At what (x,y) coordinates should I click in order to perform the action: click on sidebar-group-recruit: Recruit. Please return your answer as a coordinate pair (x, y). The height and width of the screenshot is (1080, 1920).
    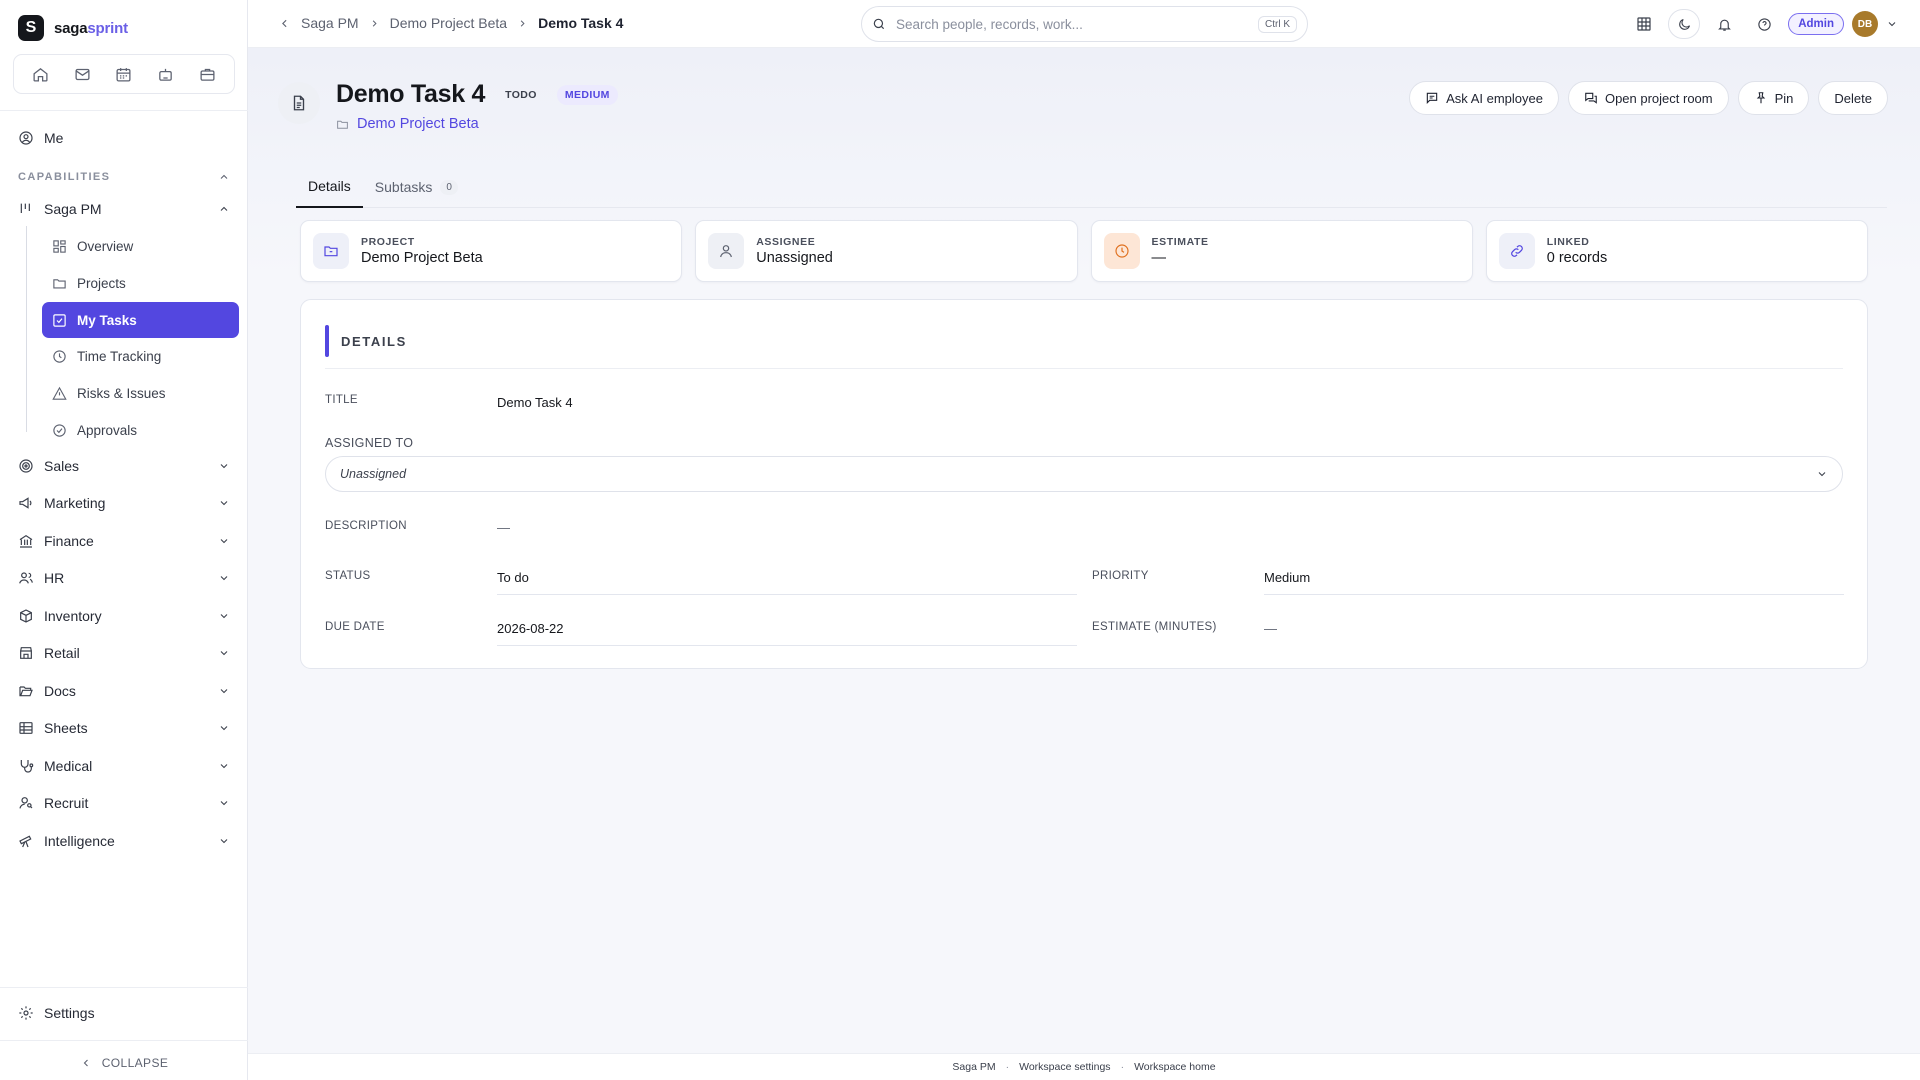
    Looking at the image, I should click on (124, 803).